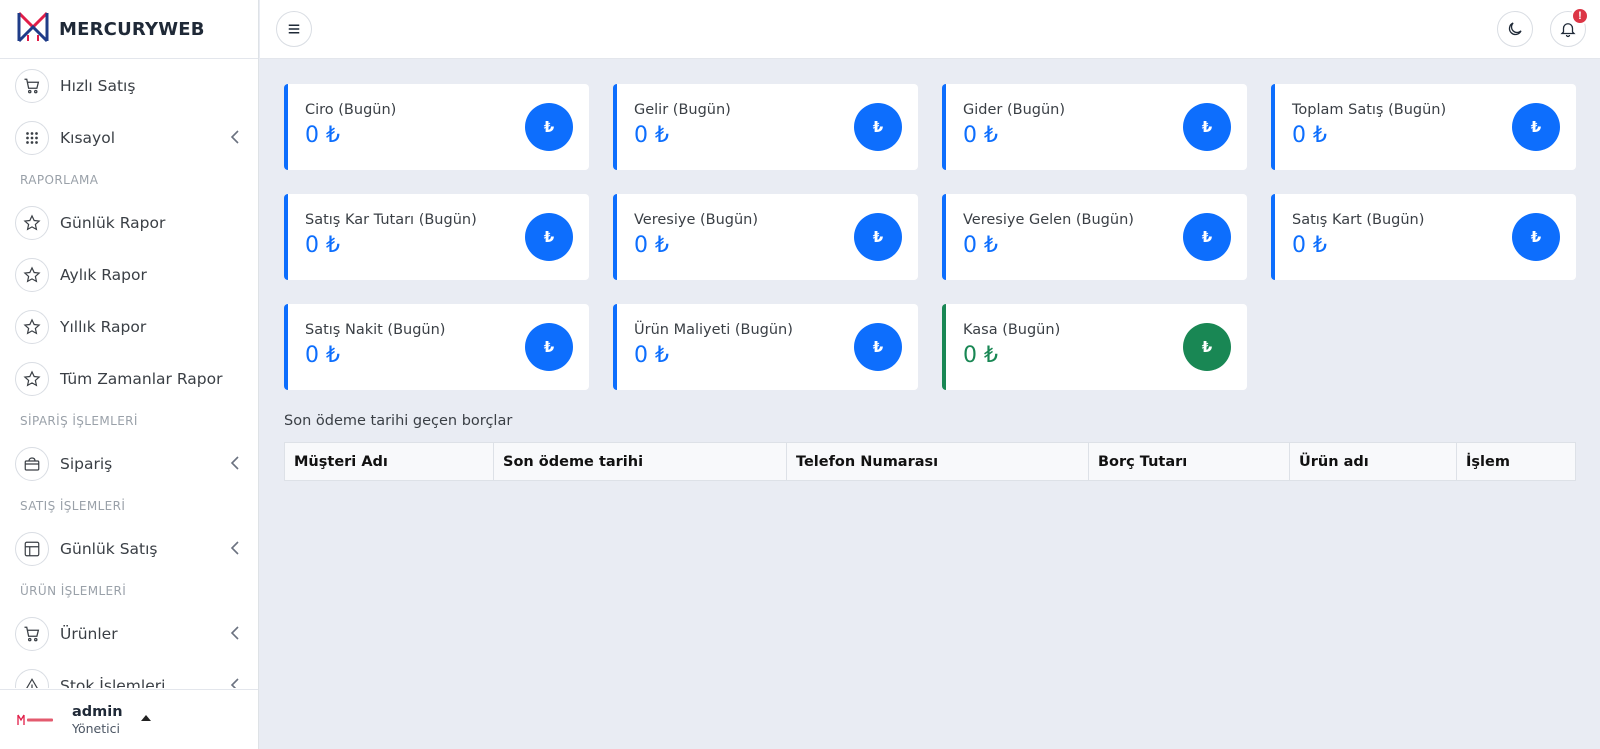  I want to click on stat-card-veresiye-gelen: Veresiye Gelen (Bugün) 0 ₺ ₺, so click(1094, 237).